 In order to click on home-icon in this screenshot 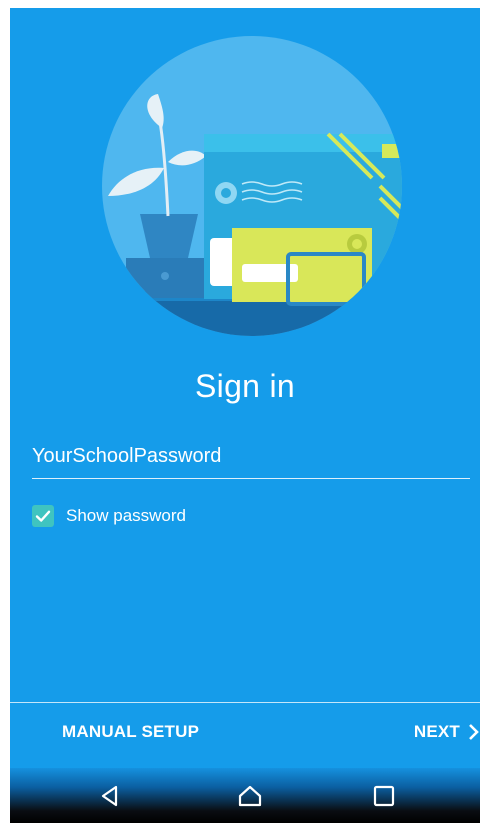, I will do `click(250, 796)`.